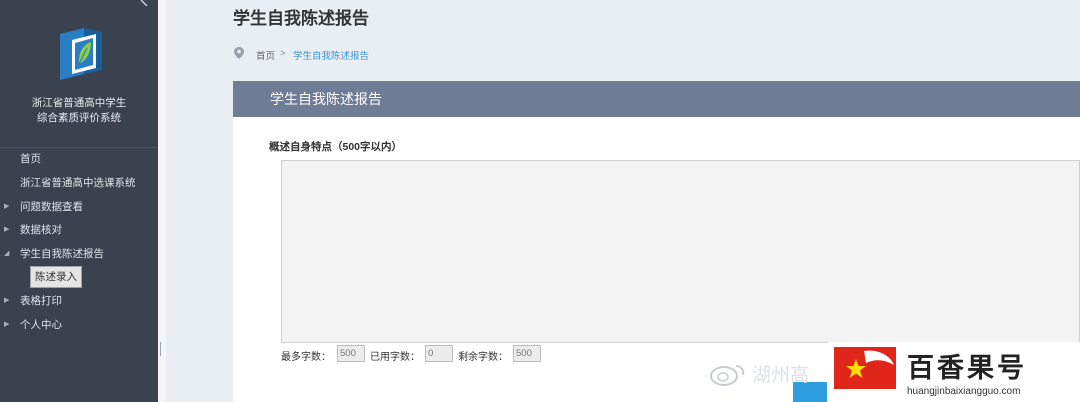 Image resolution: width=1080 pixels, height=402 pixels. What do you see at coordinates (79, 111) in the screenshot?
I see `system-name: 浙江省普通高中学生 综合素质评价系统` at bounding box center [79, 111].